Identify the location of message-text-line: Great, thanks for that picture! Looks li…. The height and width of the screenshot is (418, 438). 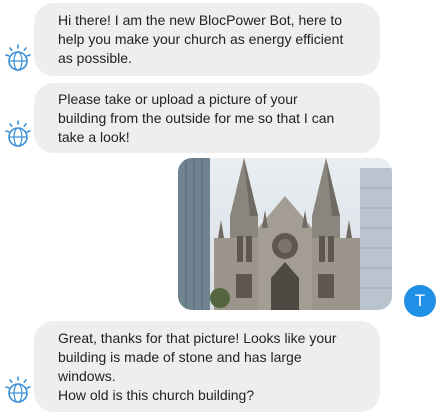
(197, 337).